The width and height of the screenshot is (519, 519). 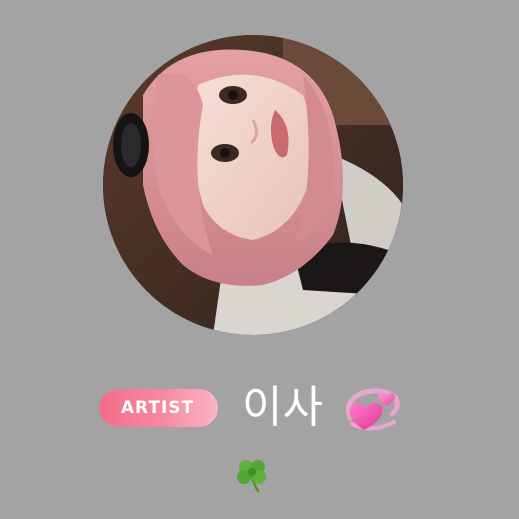 What do you see at coordinates (282, 407) in the screenshot?
I see `display-name: 이사` at bounding box center [282, 407].